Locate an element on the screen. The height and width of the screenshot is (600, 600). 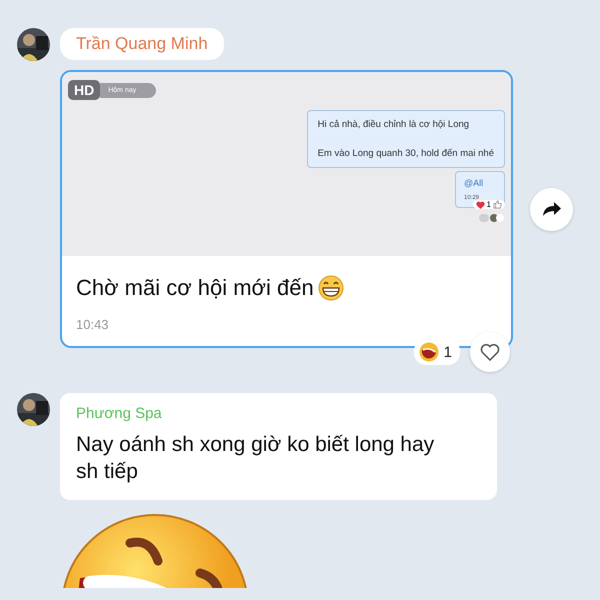
message-text: Hi cả nhà, điều chỉnh là cơ hội Long is located at coordinates (394, 124).